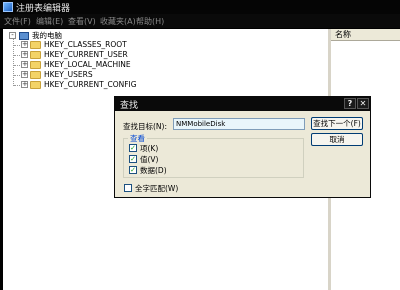 The width and height of the screenshot is (400, 290). I want to click on match-whole-checkbox, so click(128, 188).